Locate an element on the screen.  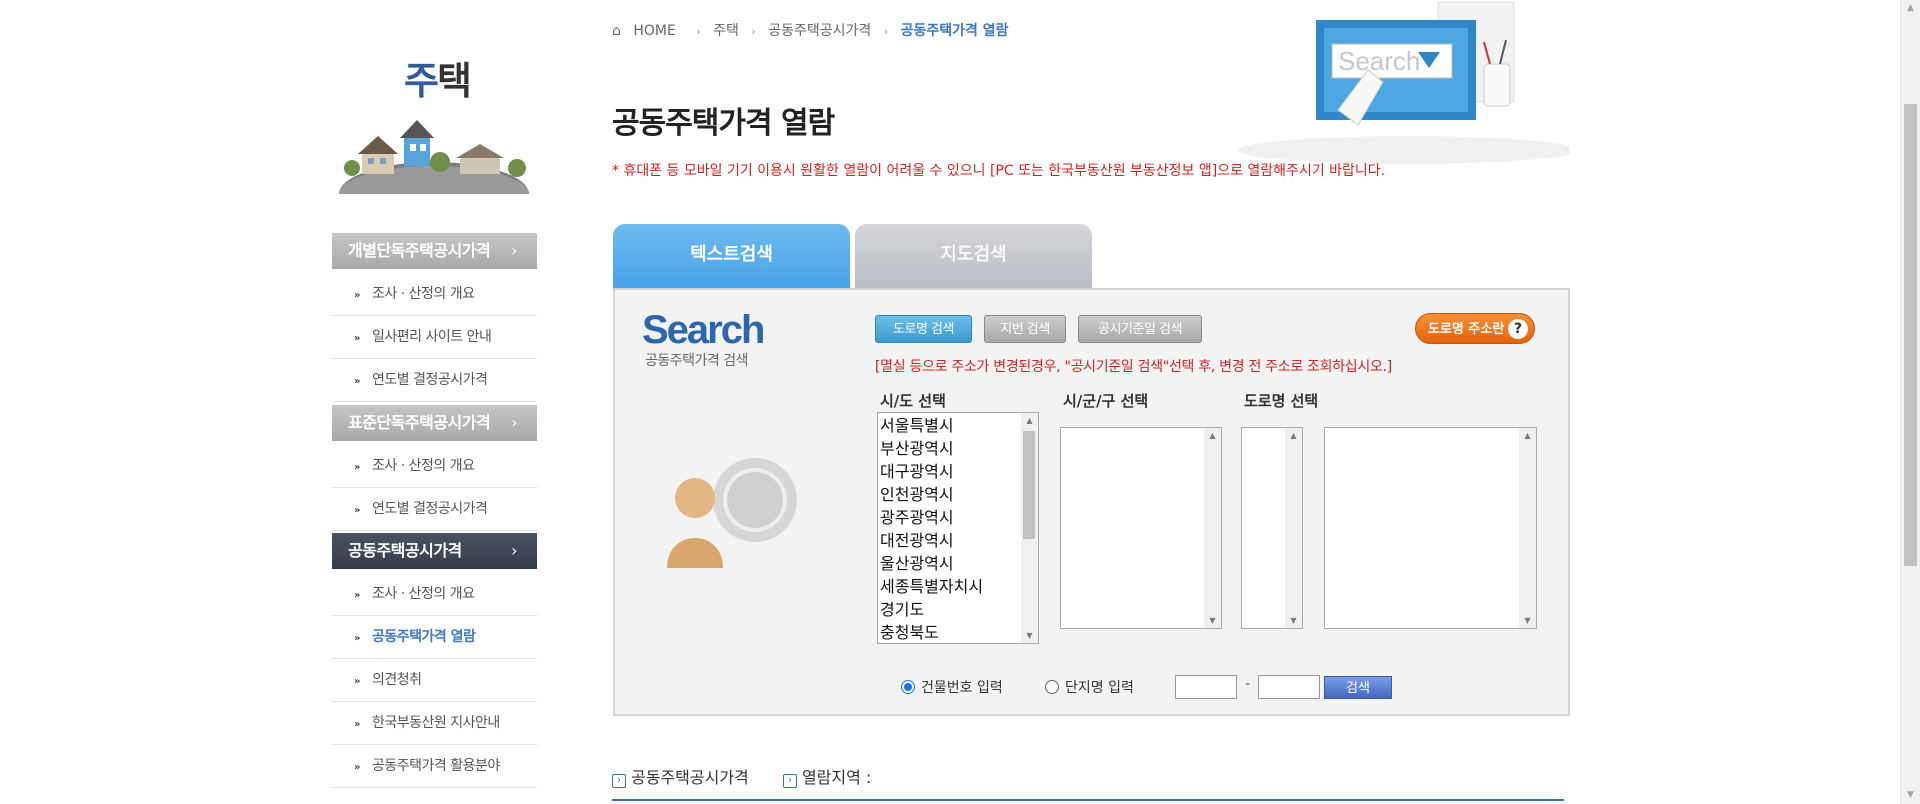
sido-option: 경기도 is located at coordinates (959, 609).